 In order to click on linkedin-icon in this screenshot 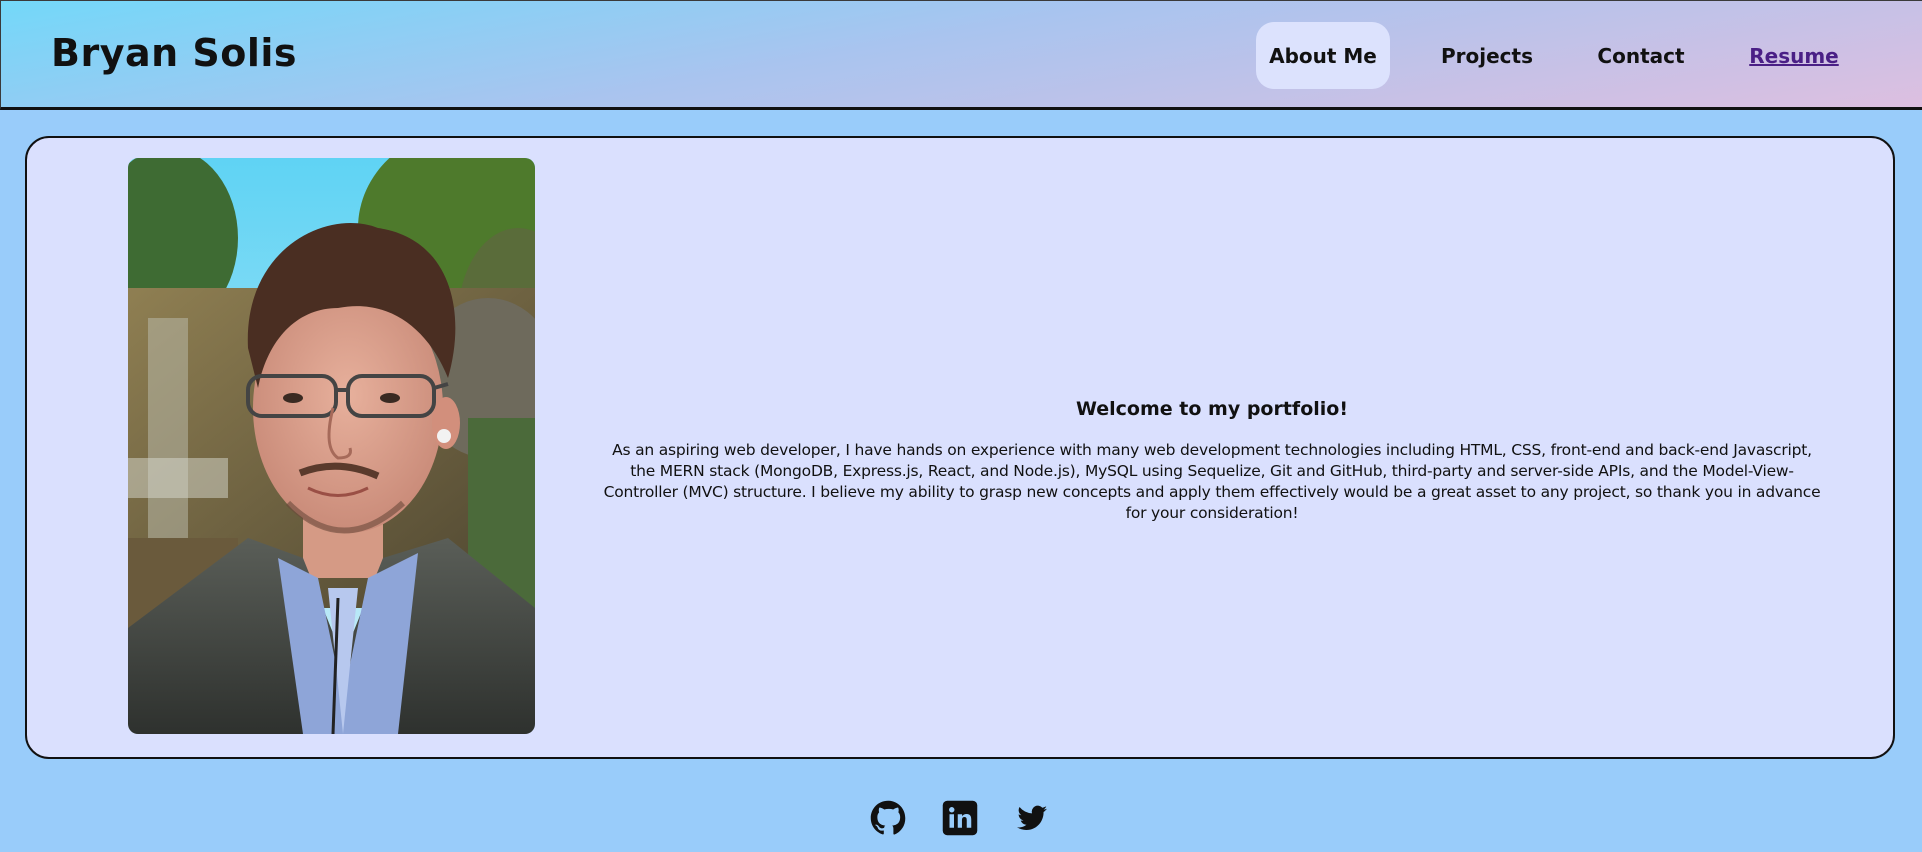, I will do `click(960, 818)`.